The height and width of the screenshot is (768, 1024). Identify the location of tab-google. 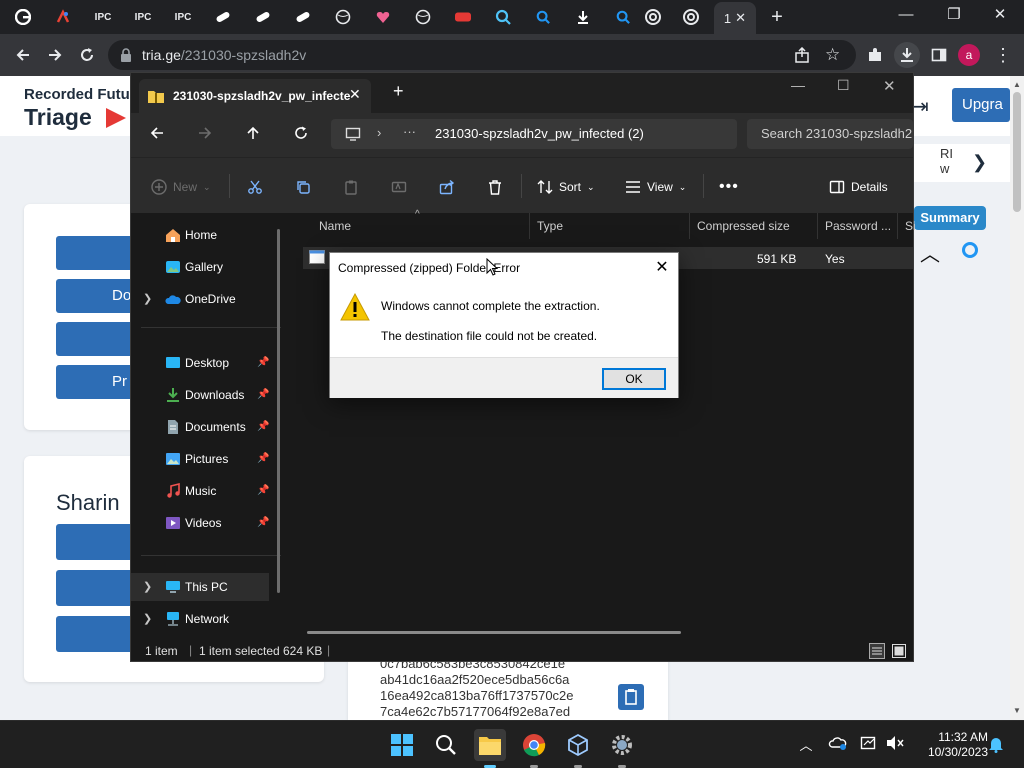
(23, 17).